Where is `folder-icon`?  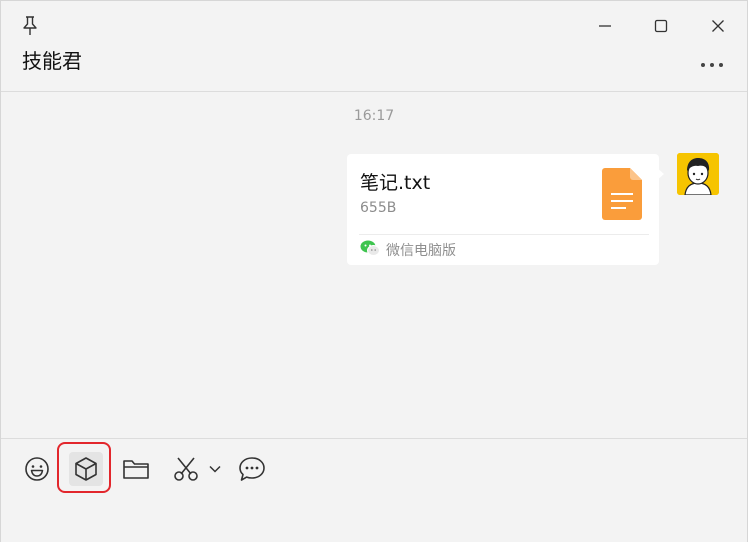 folder-icon is located at coordinates (136, 469).